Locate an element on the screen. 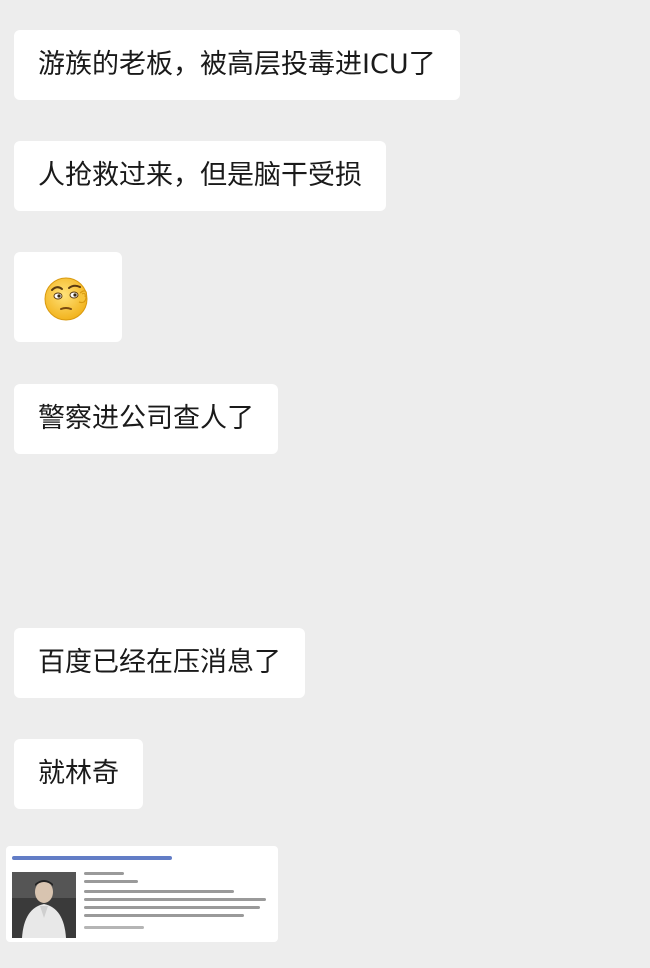  message-bubble: 百度已经在压消息了 is located at coordinates (159, 663).